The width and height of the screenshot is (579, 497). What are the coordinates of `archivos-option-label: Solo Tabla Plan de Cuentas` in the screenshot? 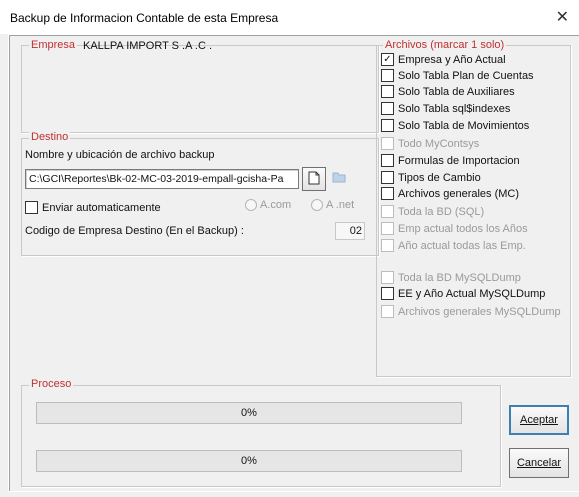 It's located at (466, 75).